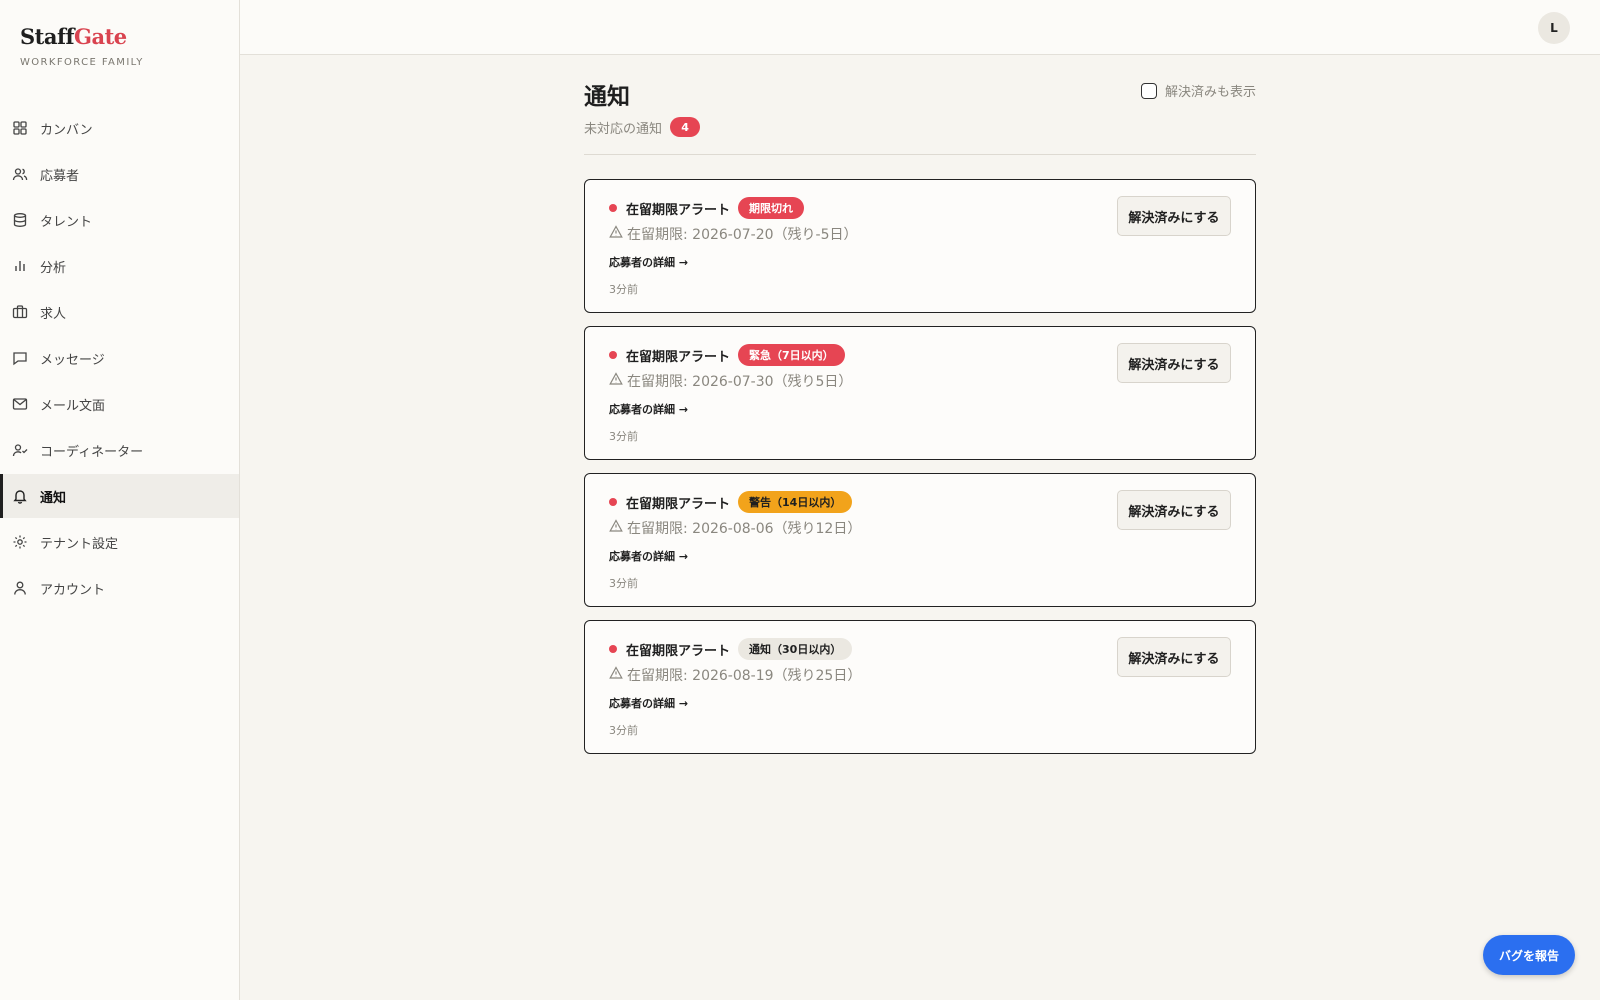  I want to click on expiry-text: 在留期限: 2026-07-30（残り5日）, so click(740, 382).